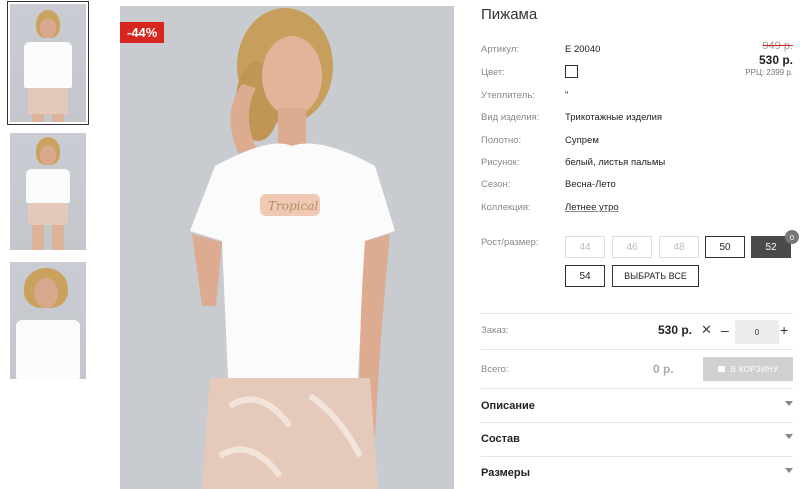 The height and width of the screenshot is (489, 800). Describe the element at coordinates (500, 439) in the screenshot. I see `accordion-label: Состав` at that location.